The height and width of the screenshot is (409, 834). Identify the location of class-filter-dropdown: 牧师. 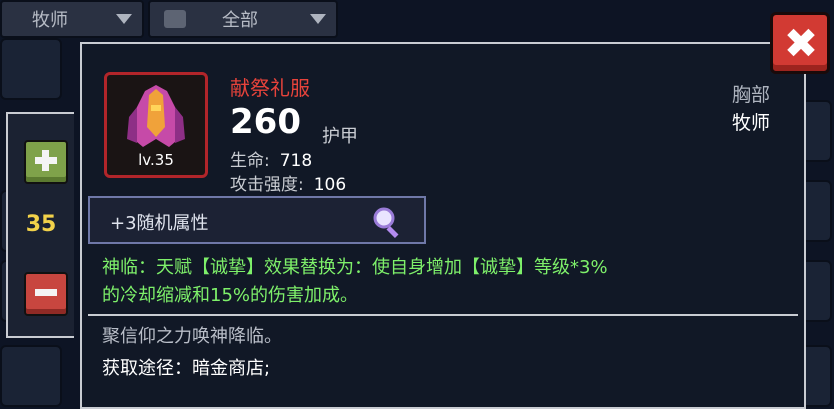
(72, 19).